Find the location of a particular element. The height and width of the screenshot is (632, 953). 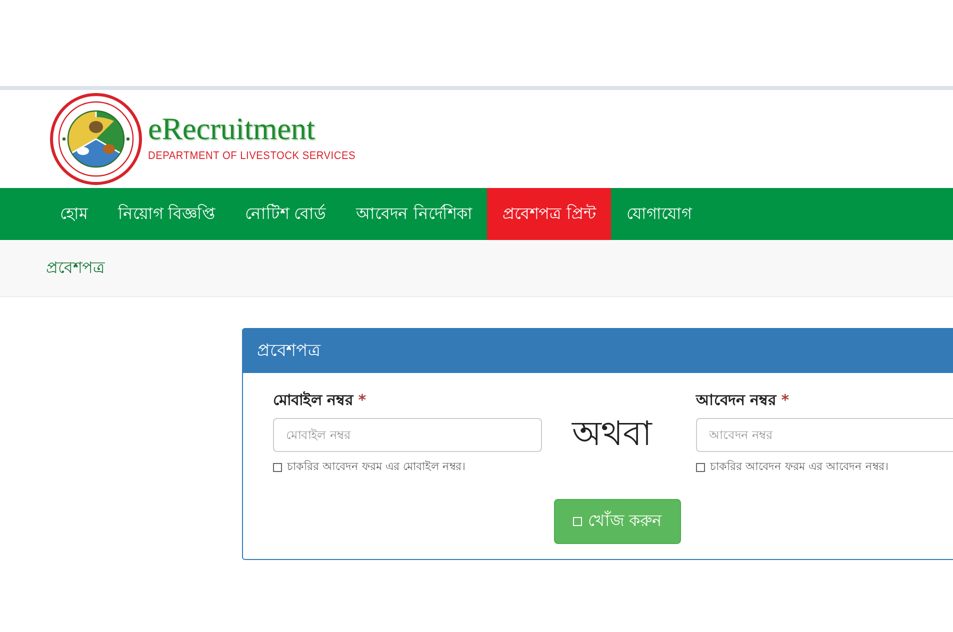

input-field: আবেদন নম্বর is located at coordinates (824, 435).